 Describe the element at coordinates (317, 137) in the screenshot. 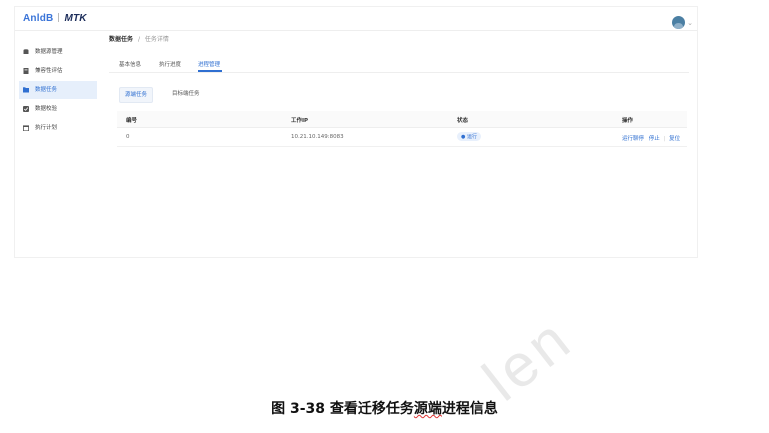

I see `cell-ip: 10.21.10.149:8083` at that location.